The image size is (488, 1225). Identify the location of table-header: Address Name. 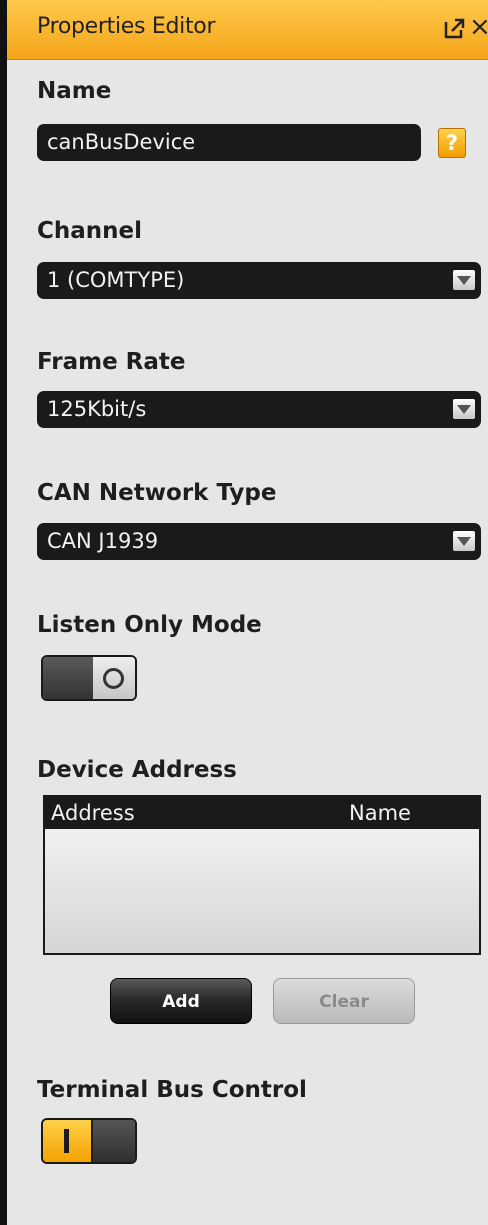
(262, 813).